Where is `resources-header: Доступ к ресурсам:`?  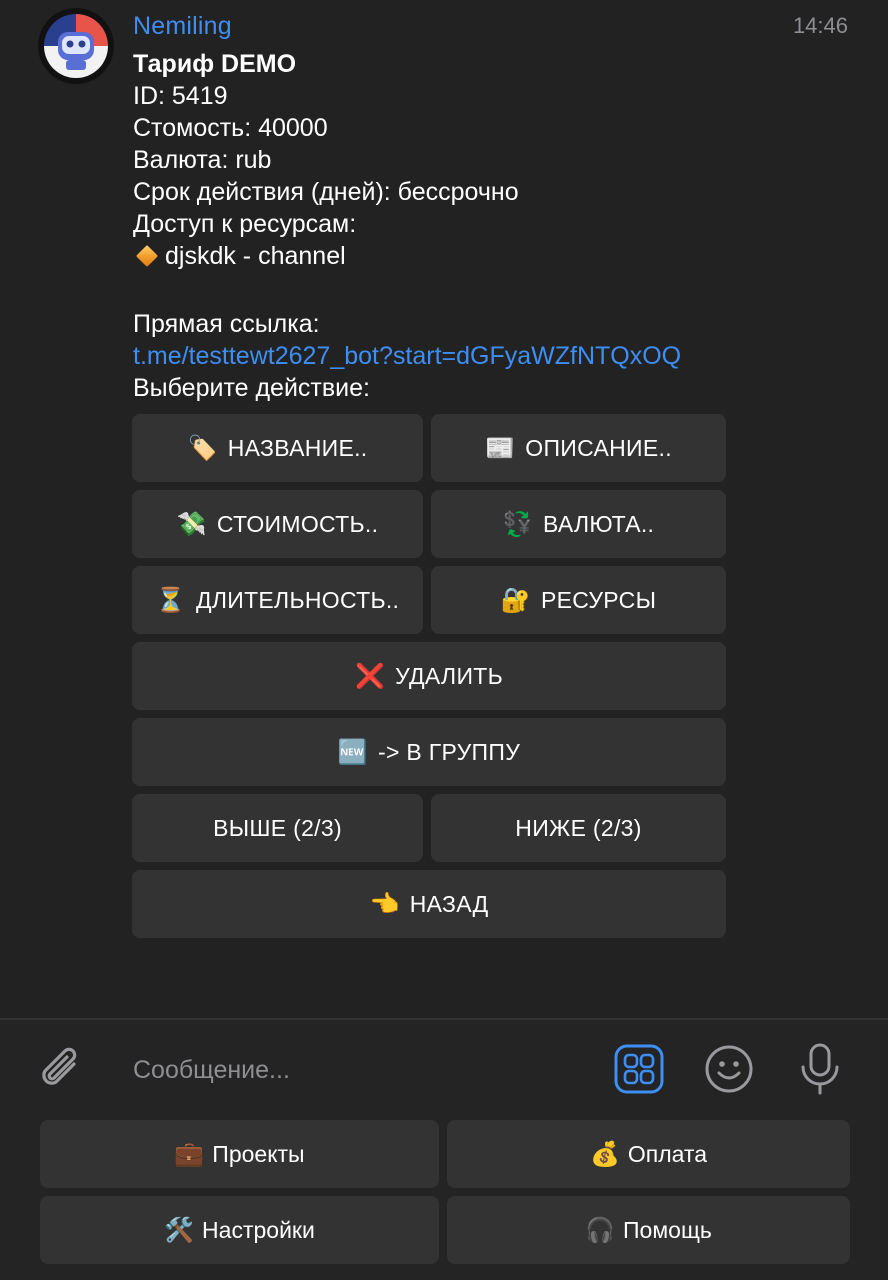 resources-header: Доступ к ресурсам: is located at coordinates (245, 224).